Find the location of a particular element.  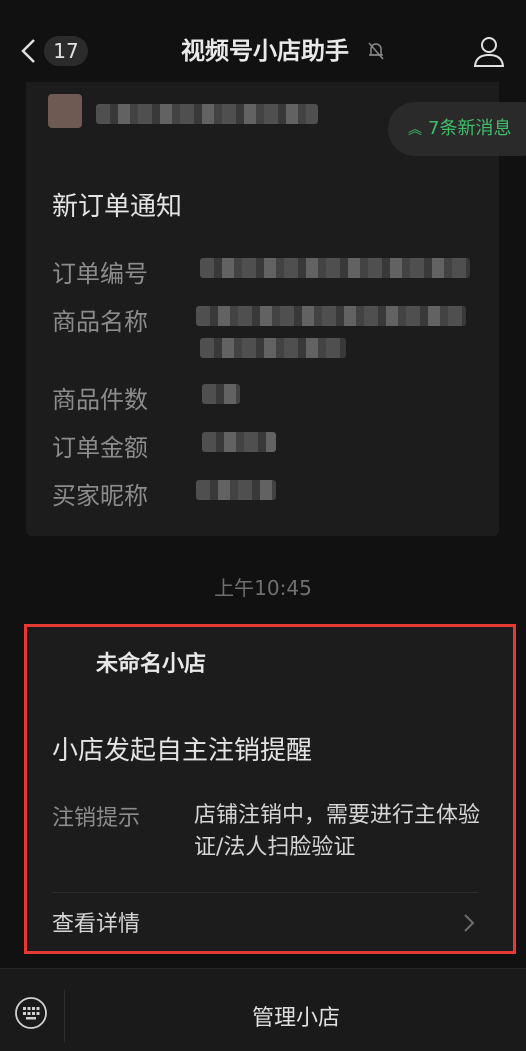

product-quantity-label: 商品件数 is located at coordinates (100, 400).